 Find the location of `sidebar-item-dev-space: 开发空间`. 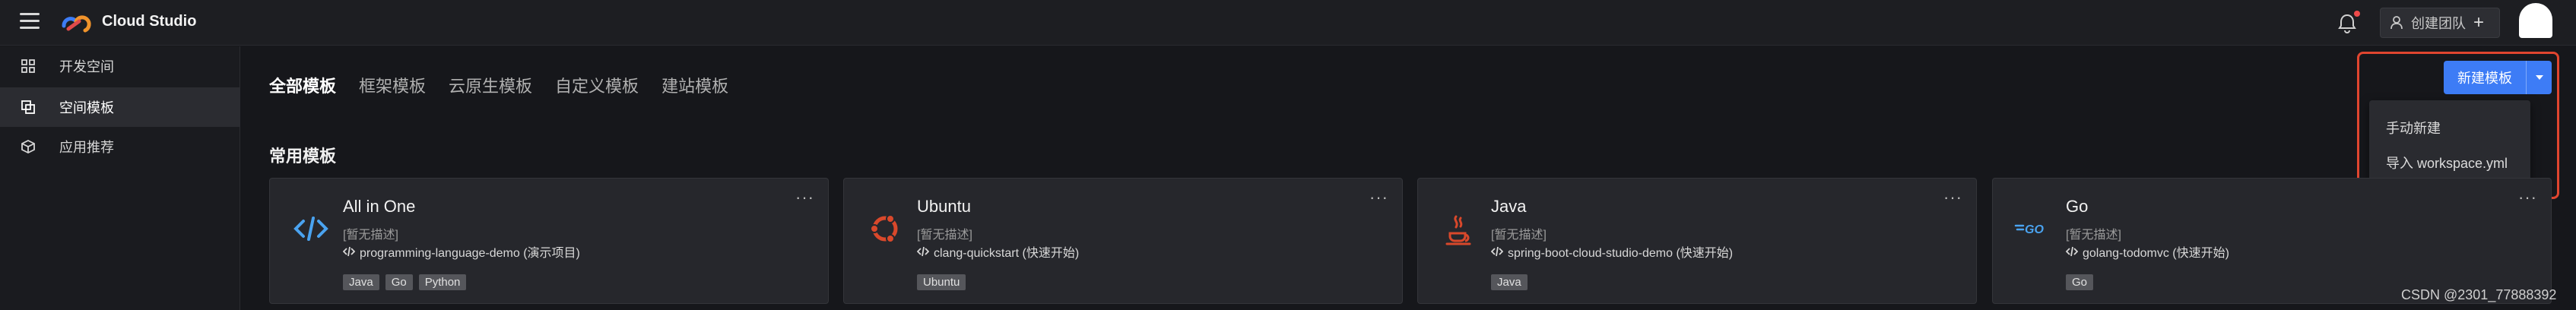

sidebar-item-dev-space: 开发空间 is located at coordinates (120, 66).